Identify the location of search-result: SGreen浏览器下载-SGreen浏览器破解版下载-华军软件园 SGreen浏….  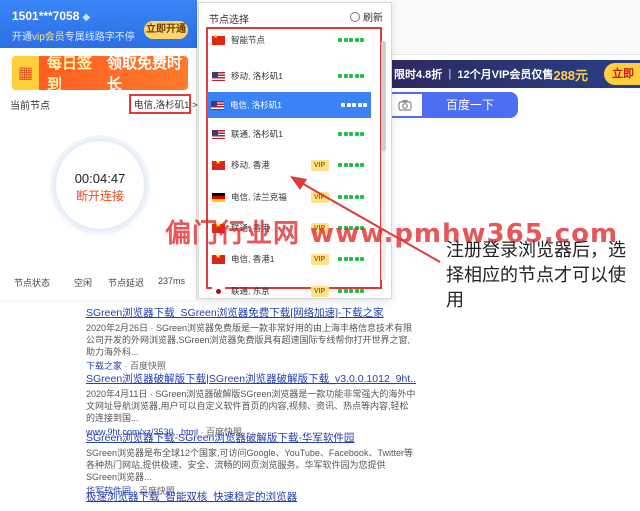
(251, 463).